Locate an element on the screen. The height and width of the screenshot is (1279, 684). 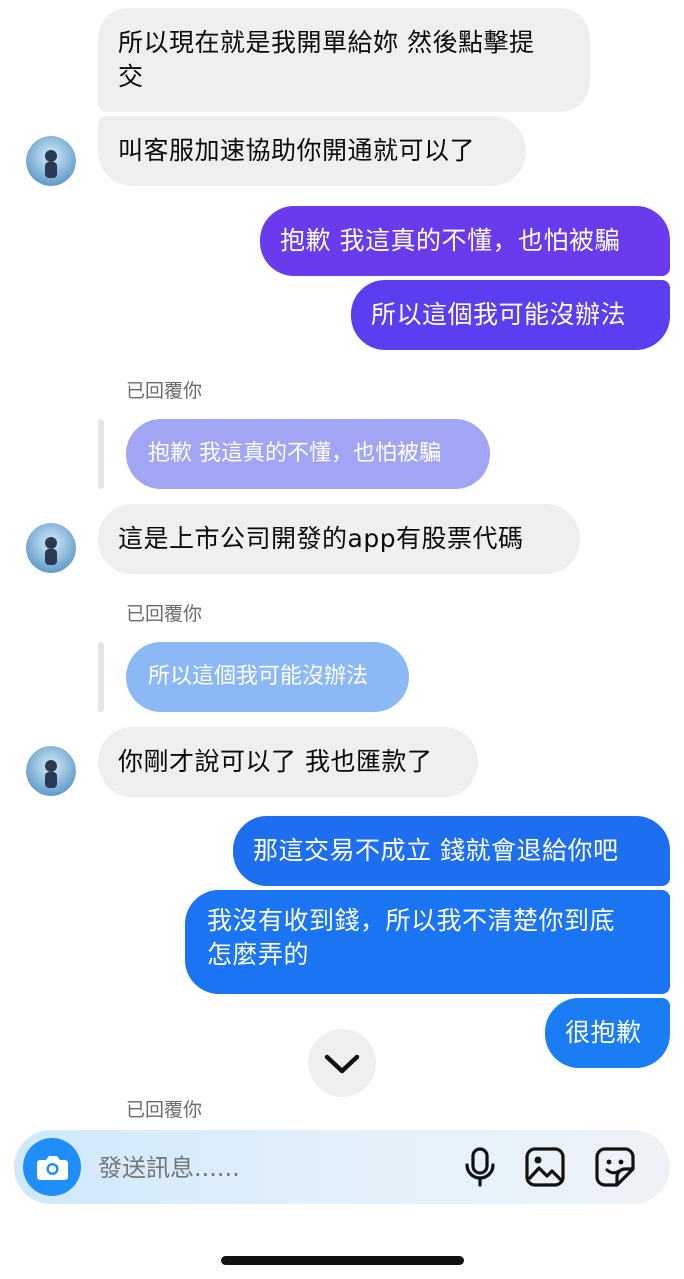
quoted-message: 抱歉 我這真的不懂，也怕被騙 is located at coordinates (308, 454).